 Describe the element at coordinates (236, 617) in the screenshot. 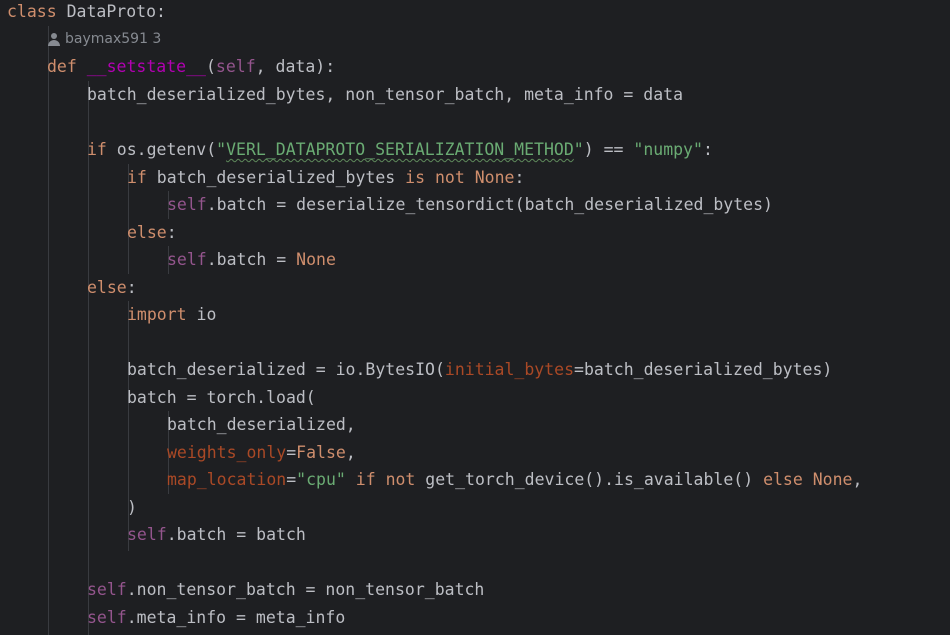

I see `code-text: .meta_info = meta_info` at that location.